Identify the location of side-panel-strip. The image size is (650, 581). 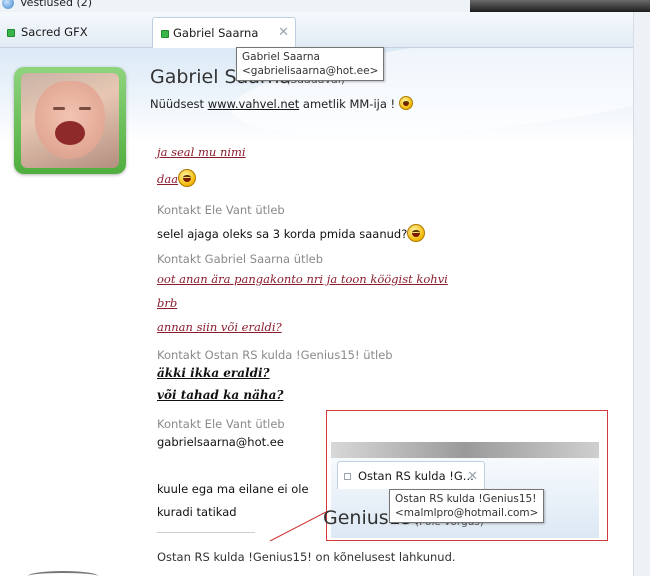
(641, 294).